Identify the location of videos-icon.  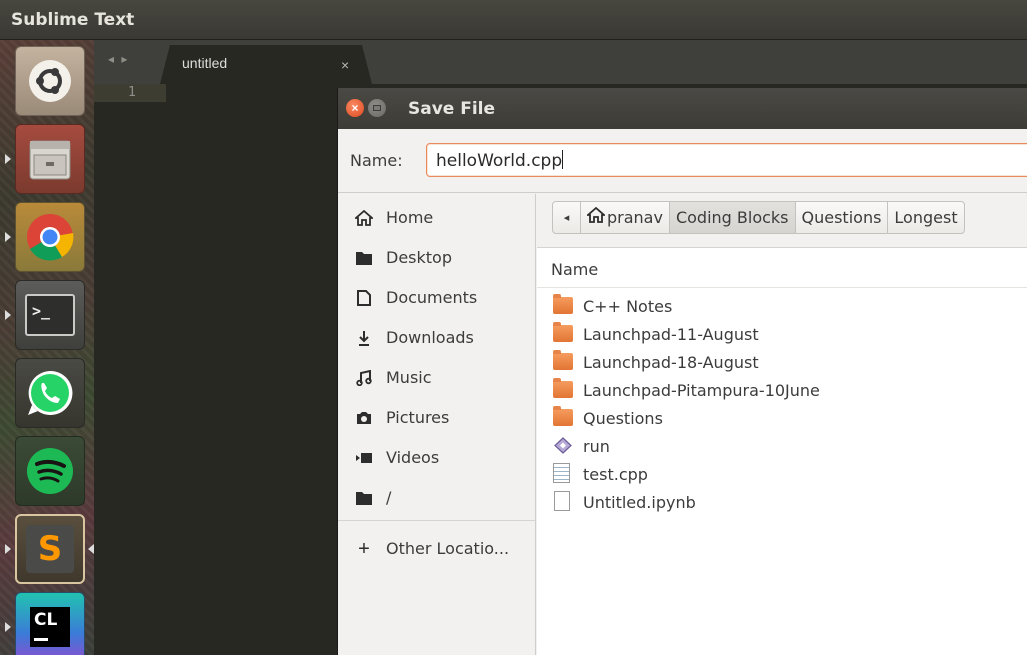
(364, 458).